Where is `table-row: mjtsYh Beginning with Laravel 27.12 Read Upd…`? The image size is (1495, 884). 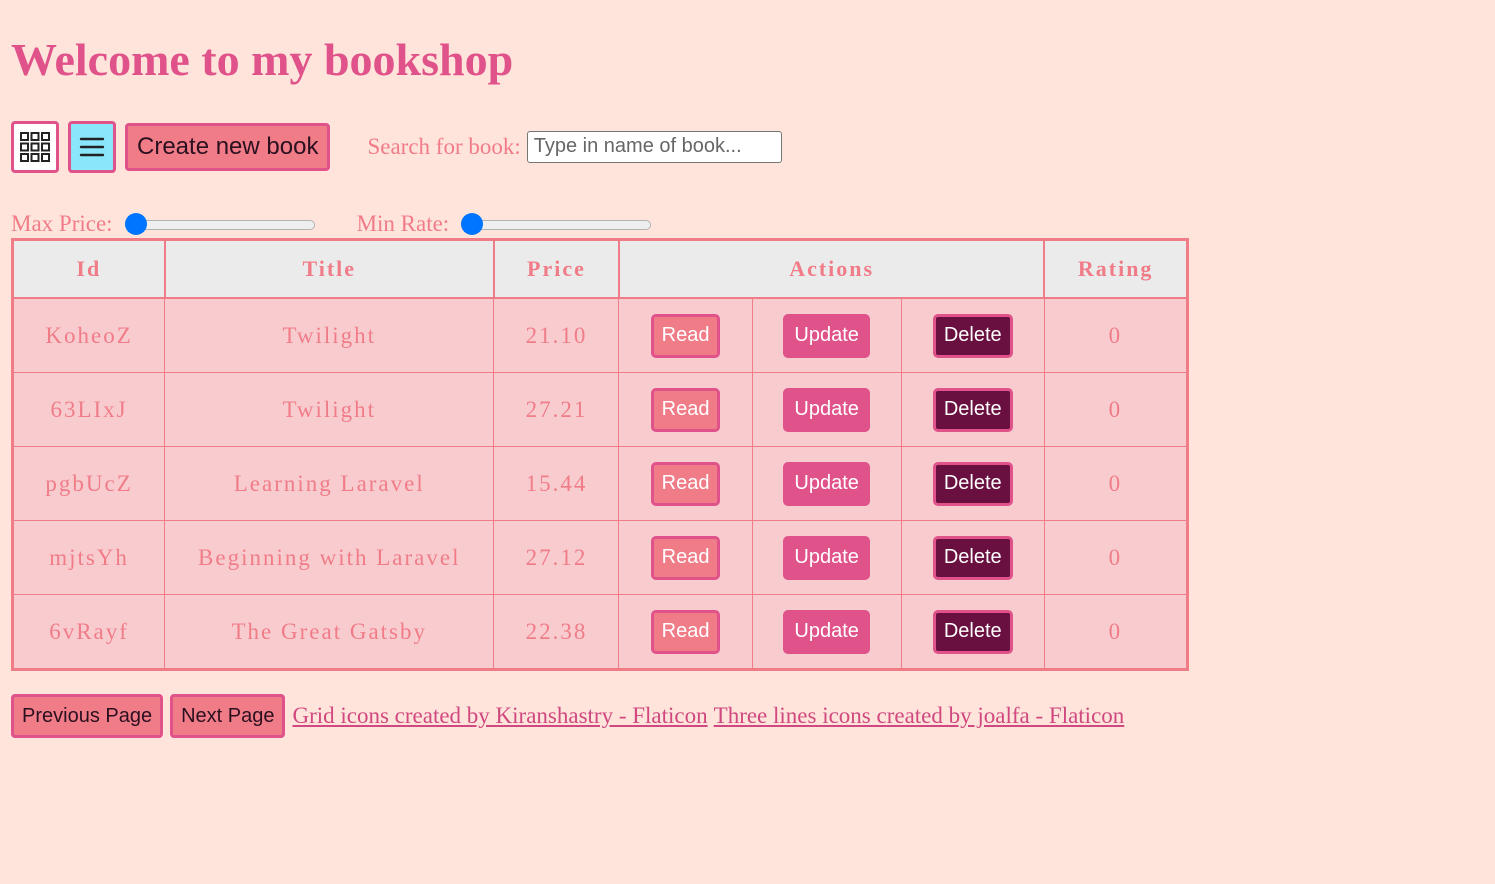 table-row: mjtsYh Beginning with Laravel 27.12 Read Upd… is located at coordinates (600, 557).